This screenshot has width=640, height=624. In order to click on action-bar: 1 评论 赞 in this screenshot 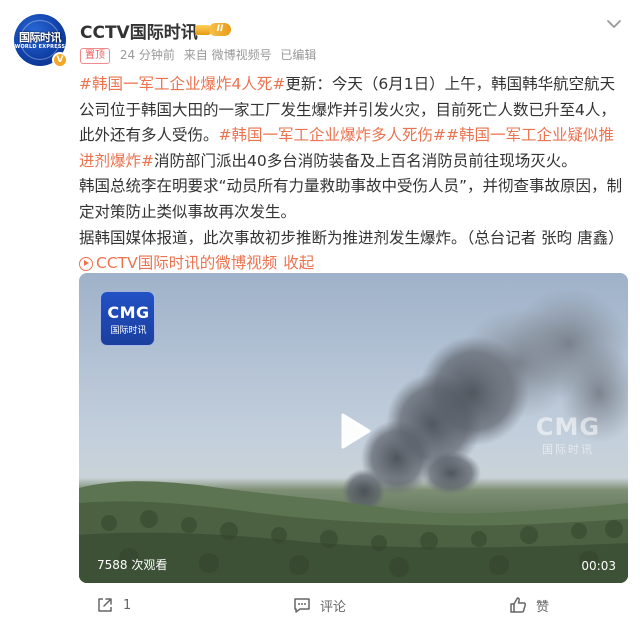, I will do `click(320, 605)`.